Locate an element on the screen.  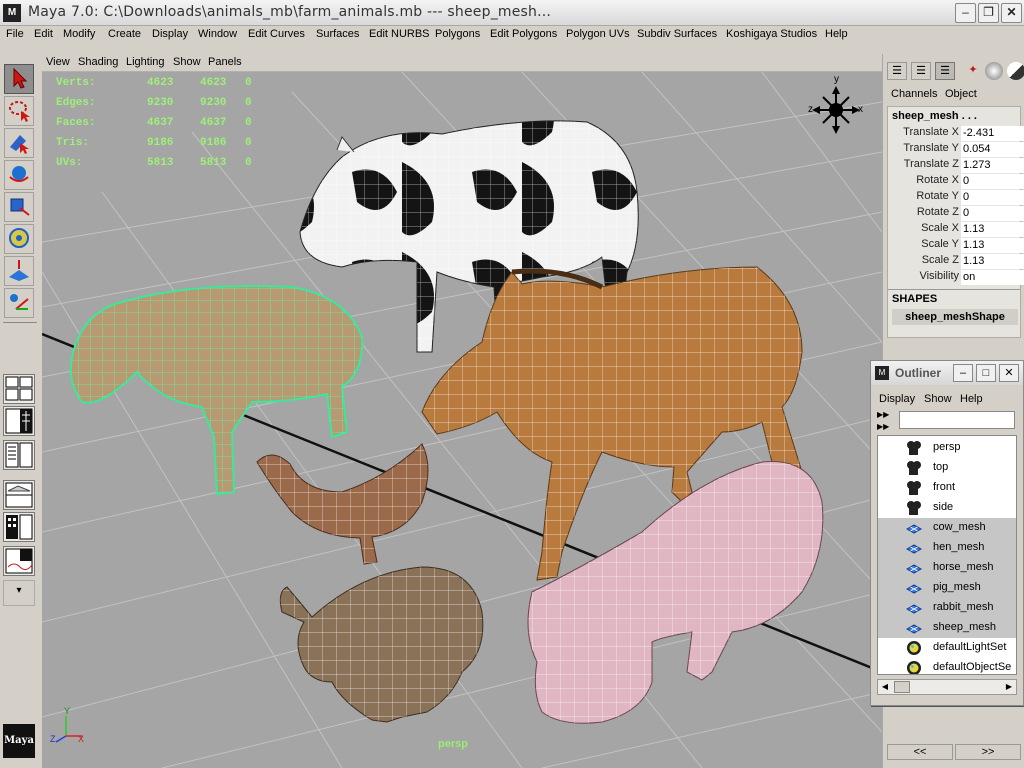
viewport-menu-view: View is located at coordinates (58, 62).